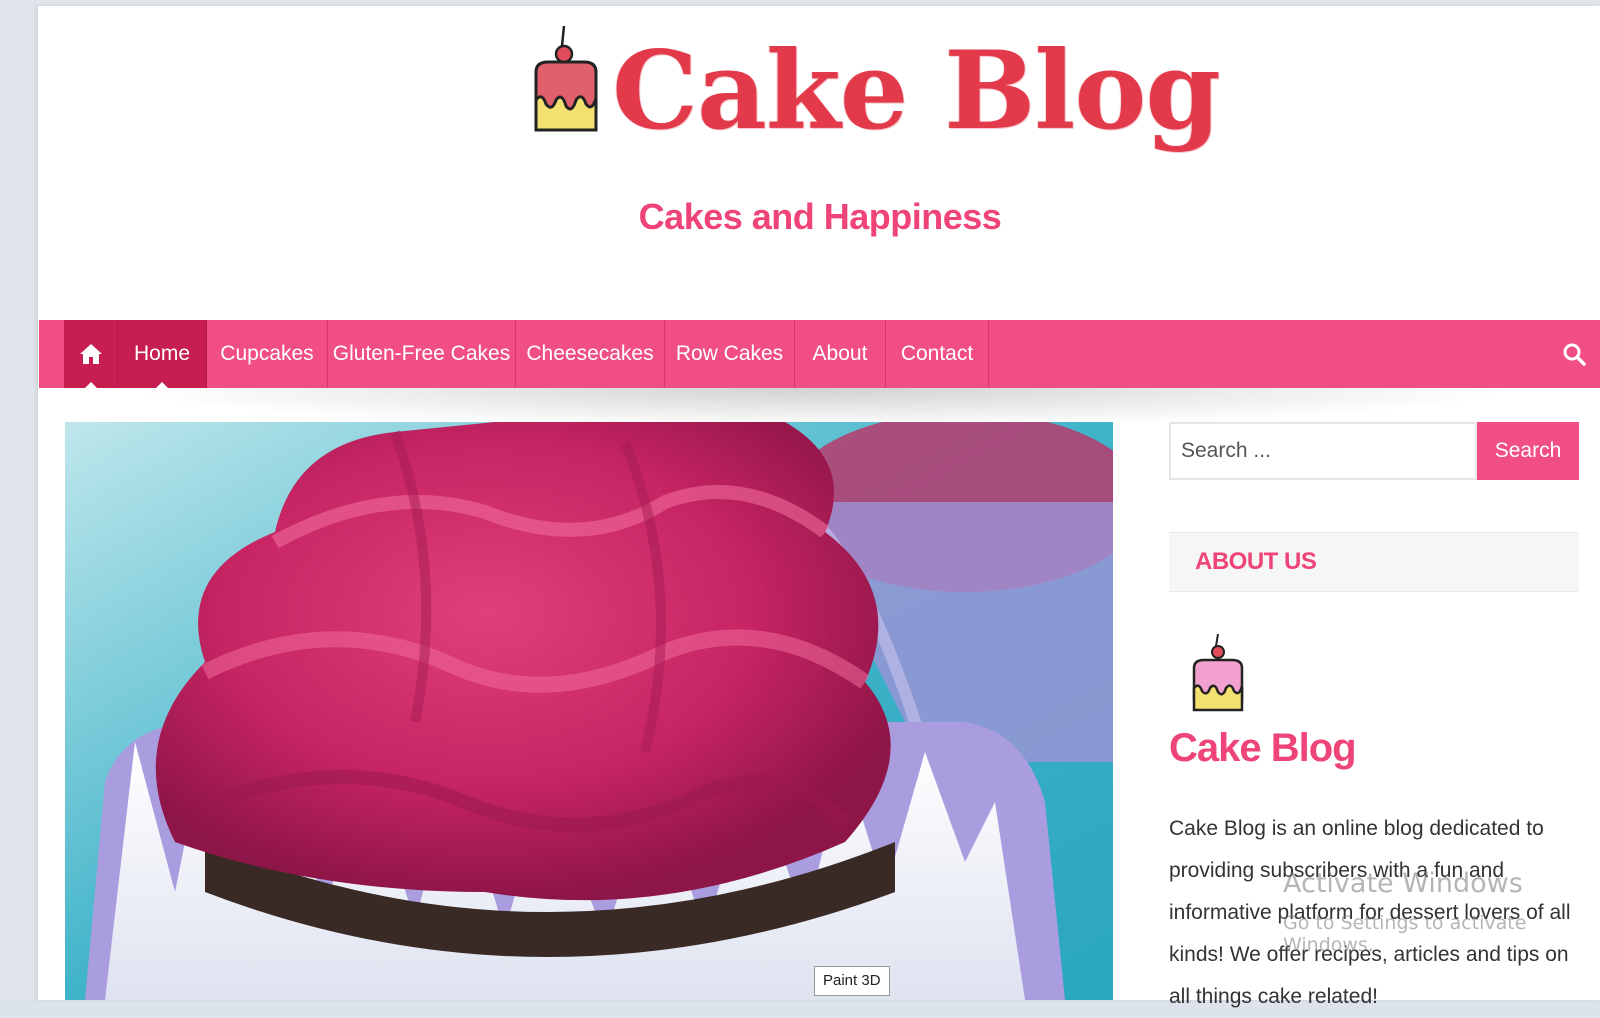 The image size is (1600, 1018). I want to click on nav-item-about: About, so click(840, 354).